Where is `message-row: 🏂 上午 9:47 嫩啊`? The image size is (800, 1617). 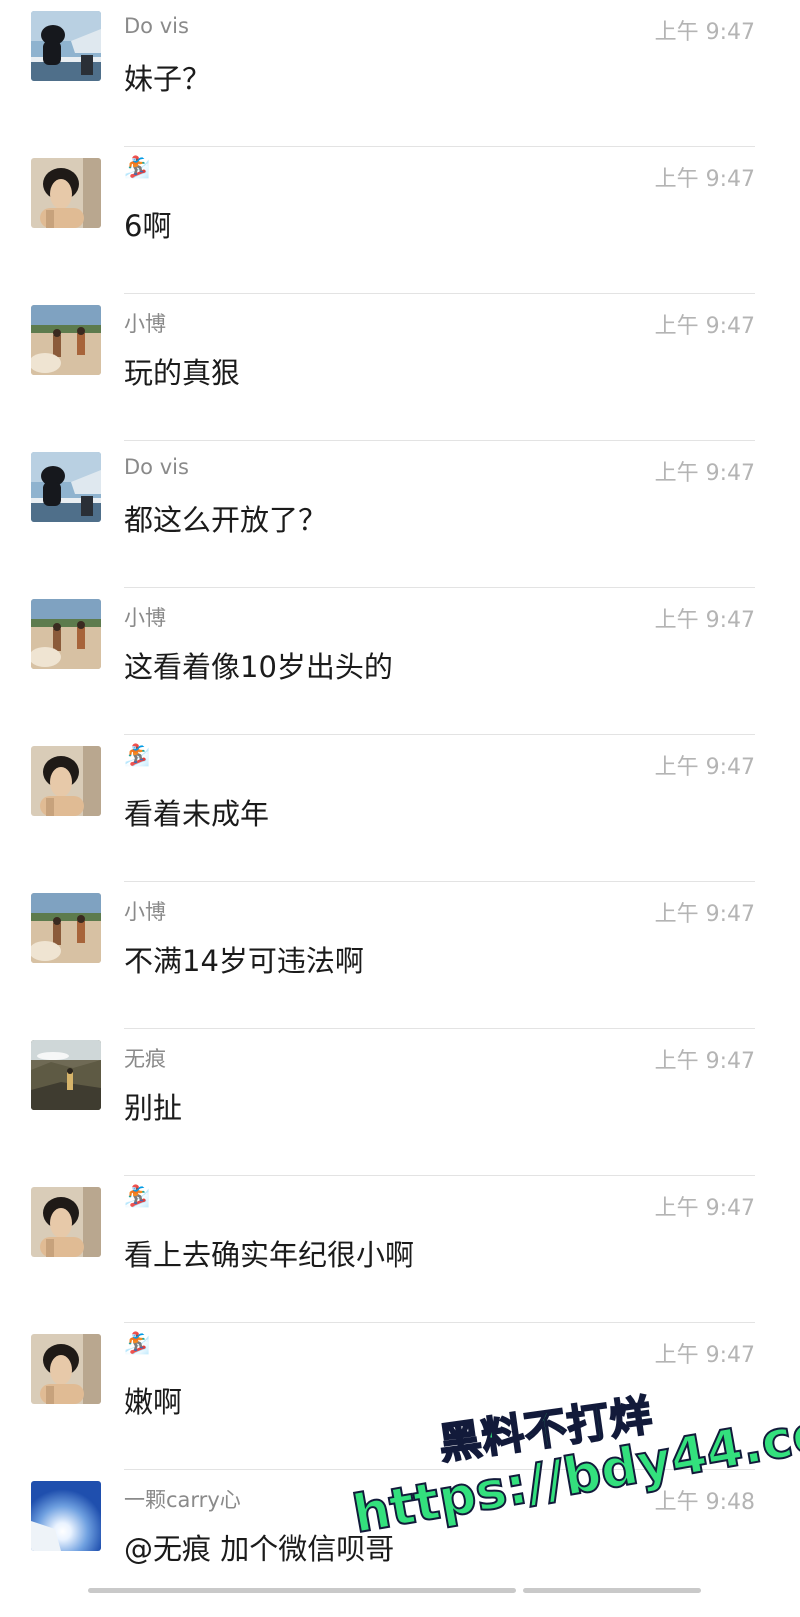
message-row: 🏂 上午 9:47 嫩啊 is located at coordinates (400, 1396).